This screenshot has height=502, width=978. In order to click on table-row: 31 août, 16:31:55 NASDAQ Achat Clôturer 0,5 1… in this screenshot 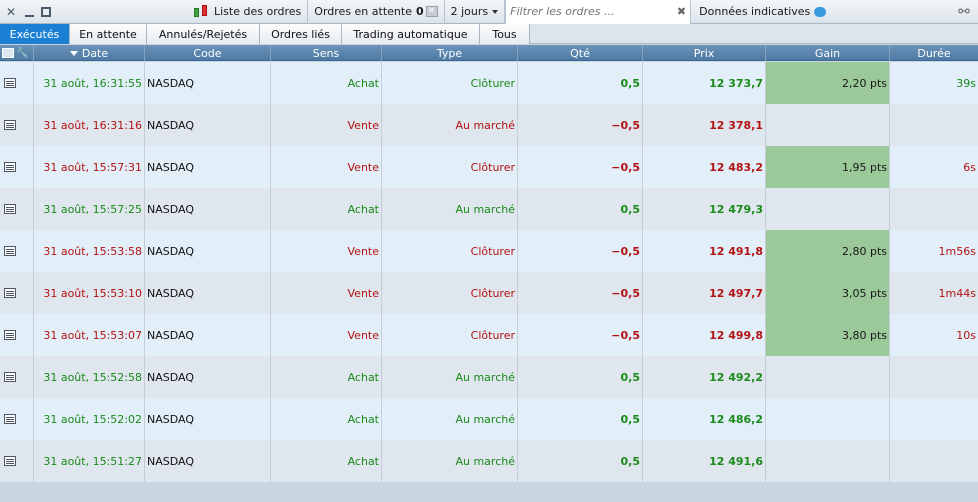, I will do `click(489, 83)`.